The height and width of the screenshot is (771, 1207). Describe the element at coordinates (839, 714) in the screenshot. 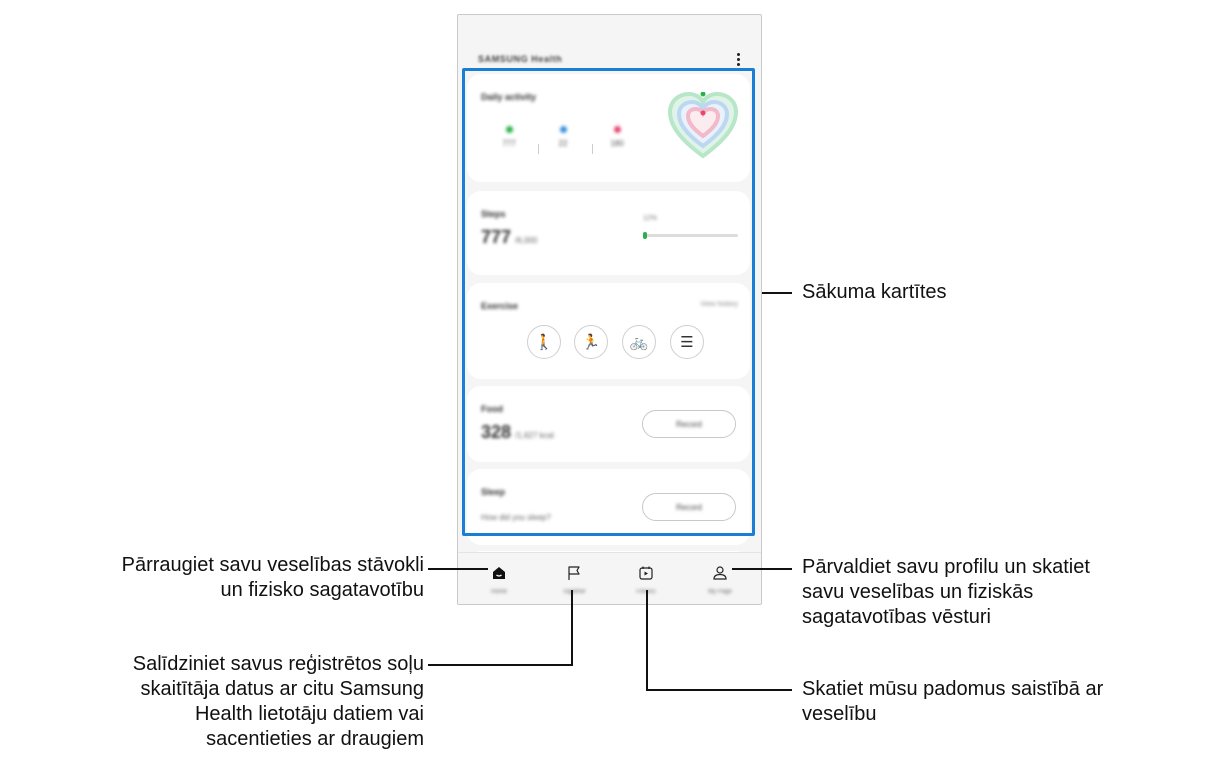

I see `callout-line: veselību` at that location.